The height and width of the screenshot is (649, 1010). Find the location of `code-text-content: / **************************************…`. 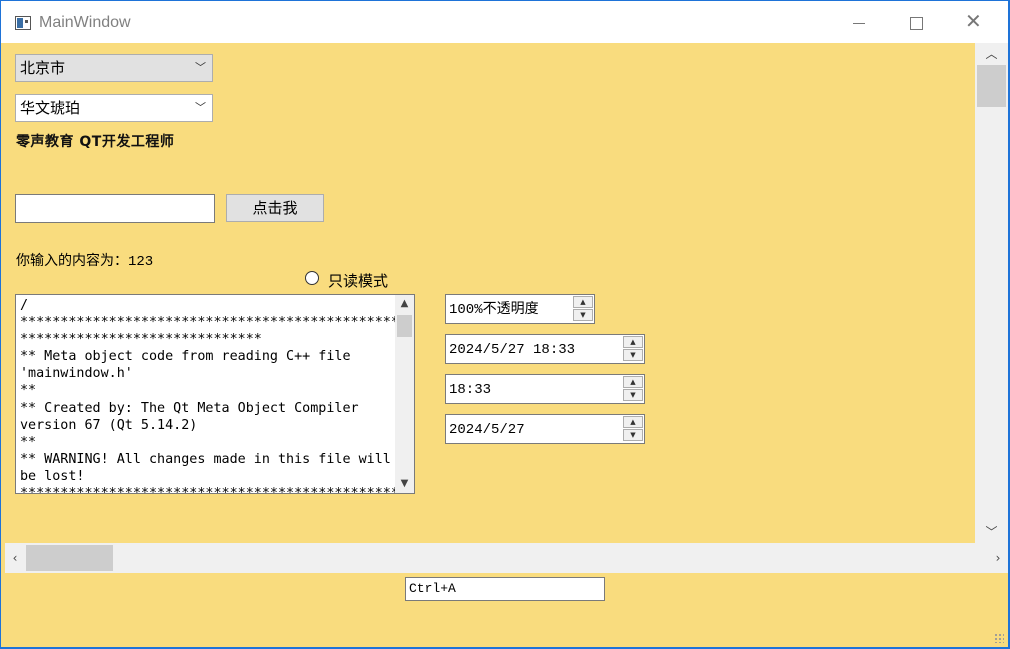

code-text-content: / **************************************… is located at coordinates (209, 396).